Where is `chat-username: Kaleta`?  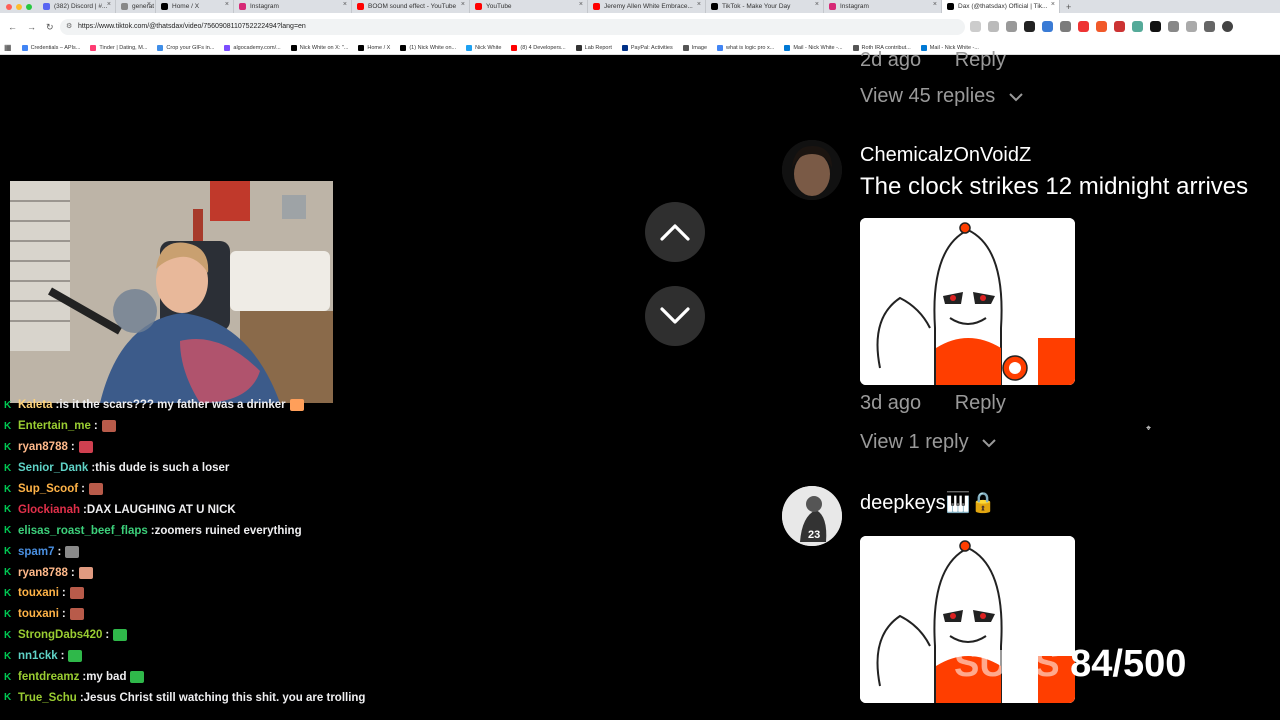 chat-username: Kaleta is located at coordinates (35, 405).